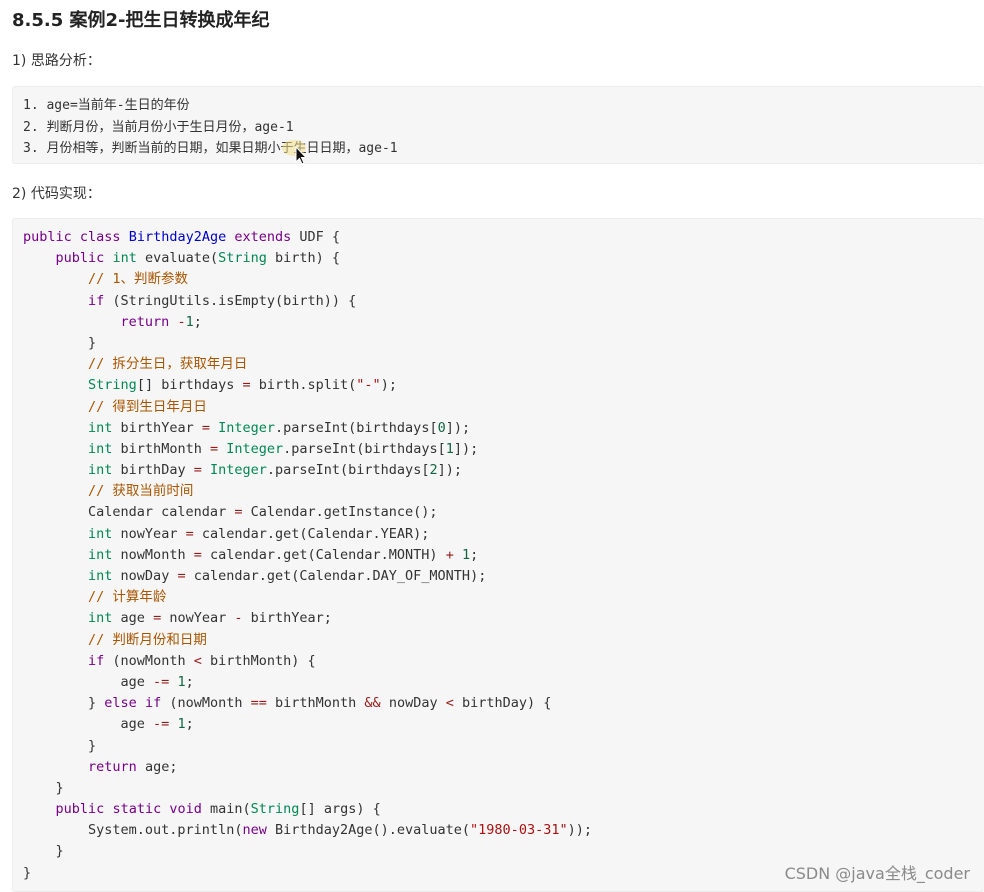  What do you see at coordinates (307, 258) in the screenshot?
I see `code-line: public int evaluate(String birth) {` at bounding box center [307, 258].